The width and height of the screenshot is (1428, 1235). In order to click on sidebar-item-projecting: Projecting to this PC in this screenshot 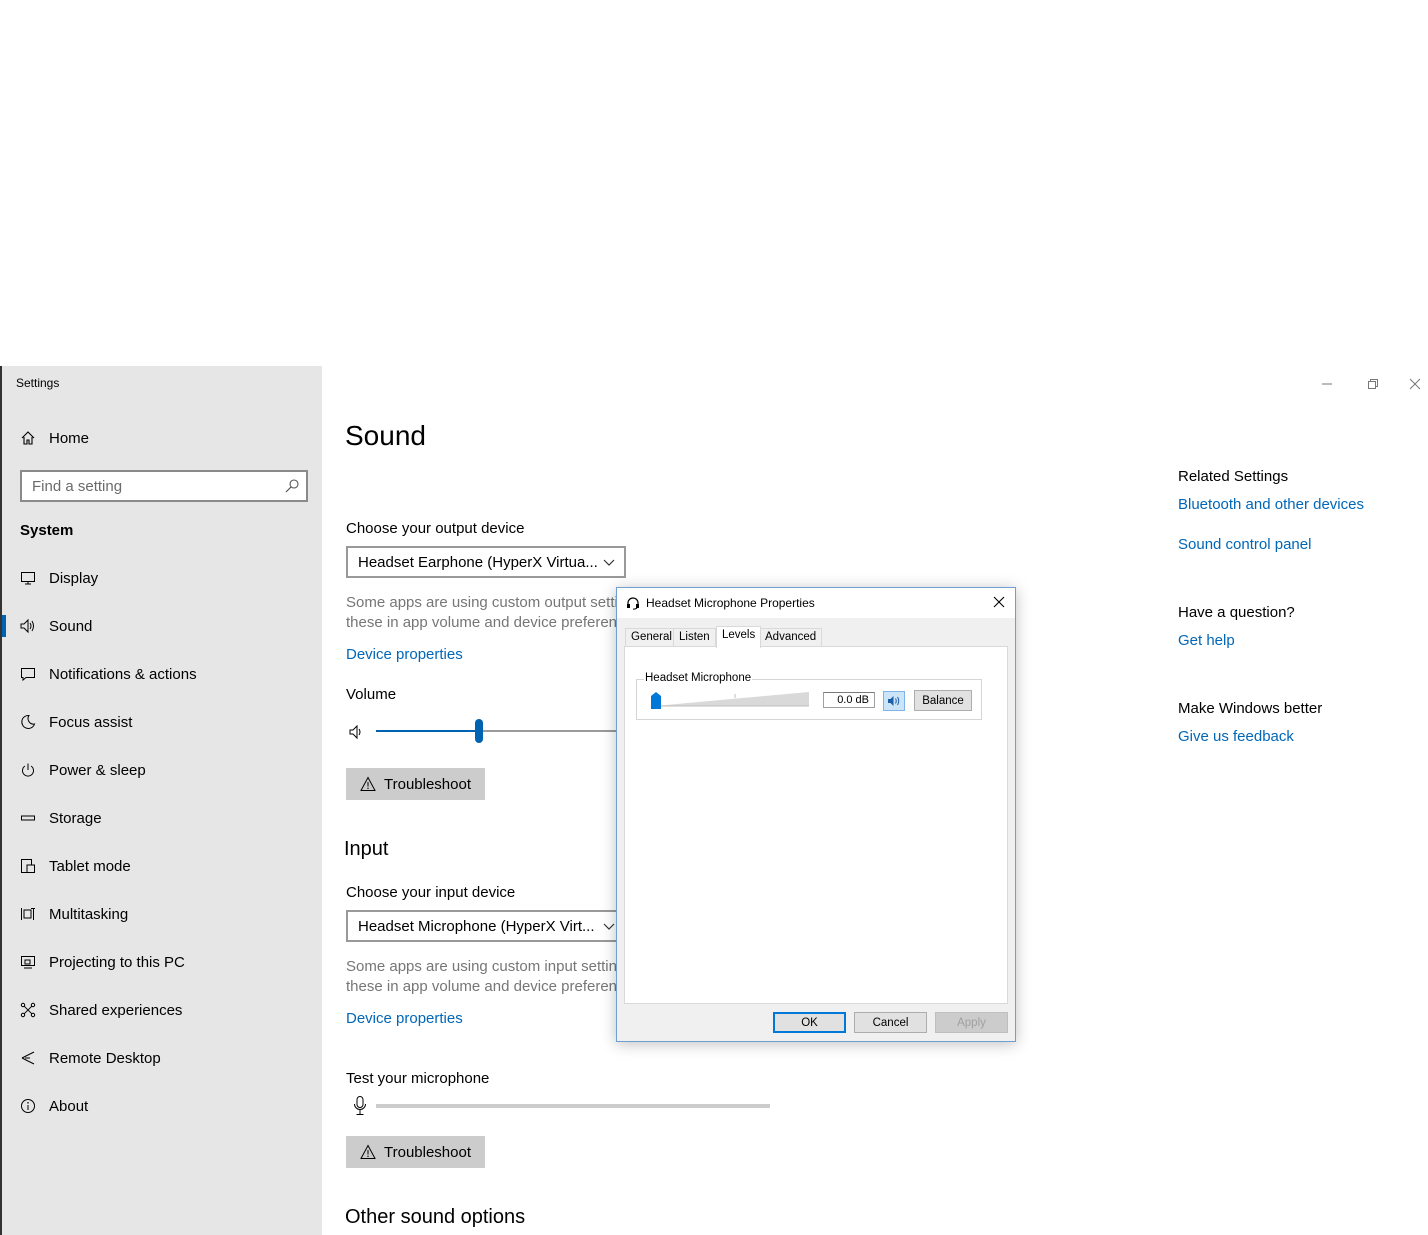, I will do `click(162, 962)`.